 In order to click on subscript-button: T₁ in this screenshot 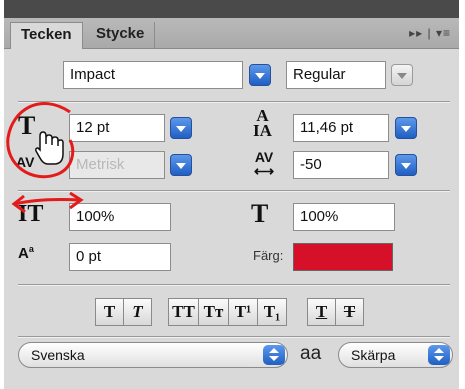, I will do `click(272, 312)`.